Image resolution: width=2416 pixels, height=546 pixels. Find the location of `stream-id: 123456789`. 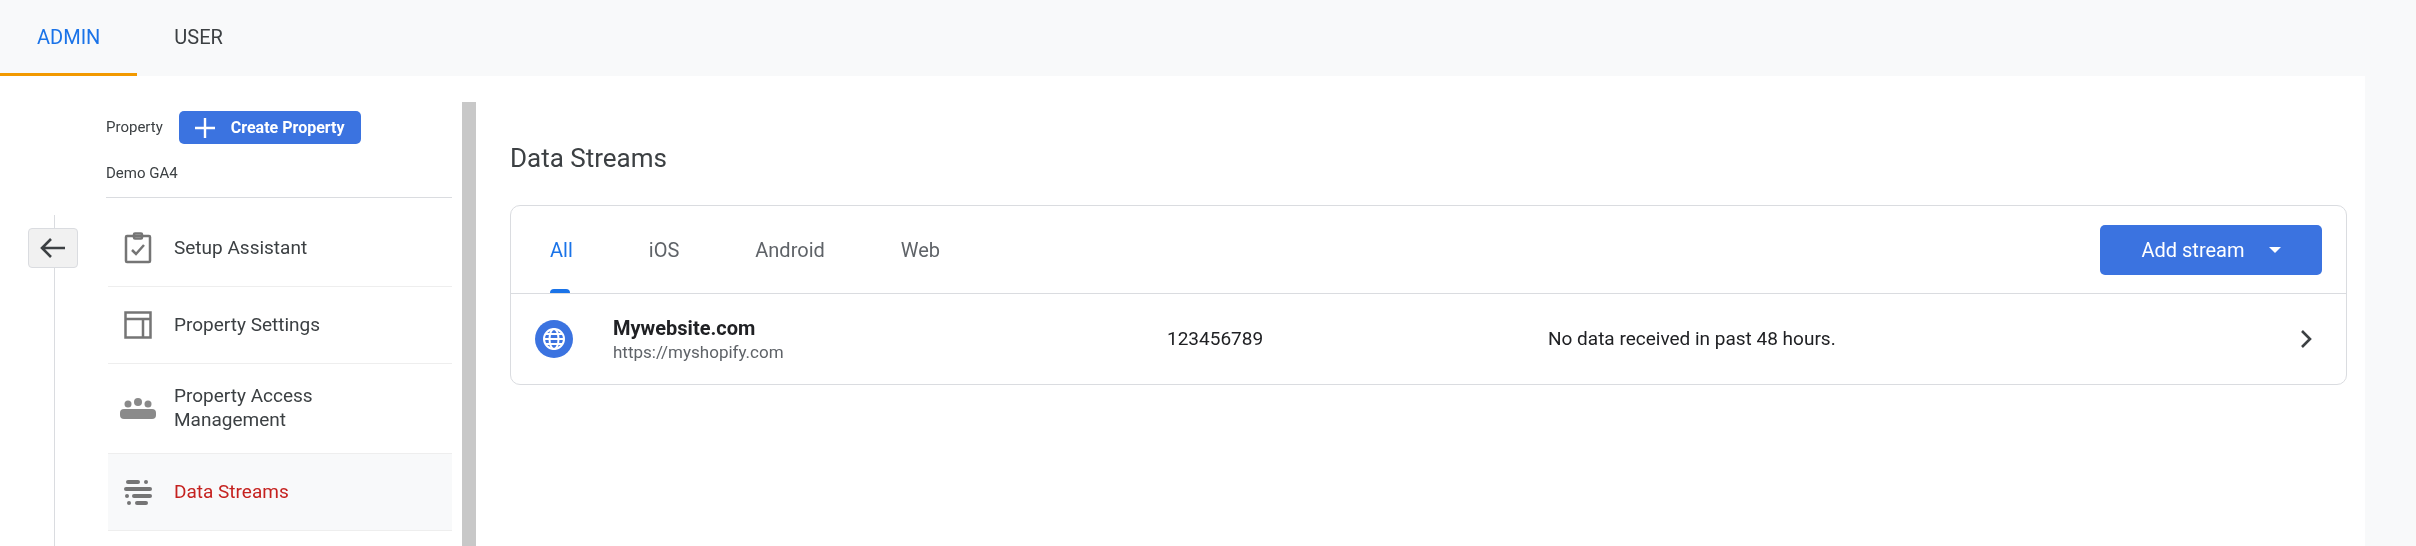

stream-id: 123456789 is located at coordinates (1216, 338).